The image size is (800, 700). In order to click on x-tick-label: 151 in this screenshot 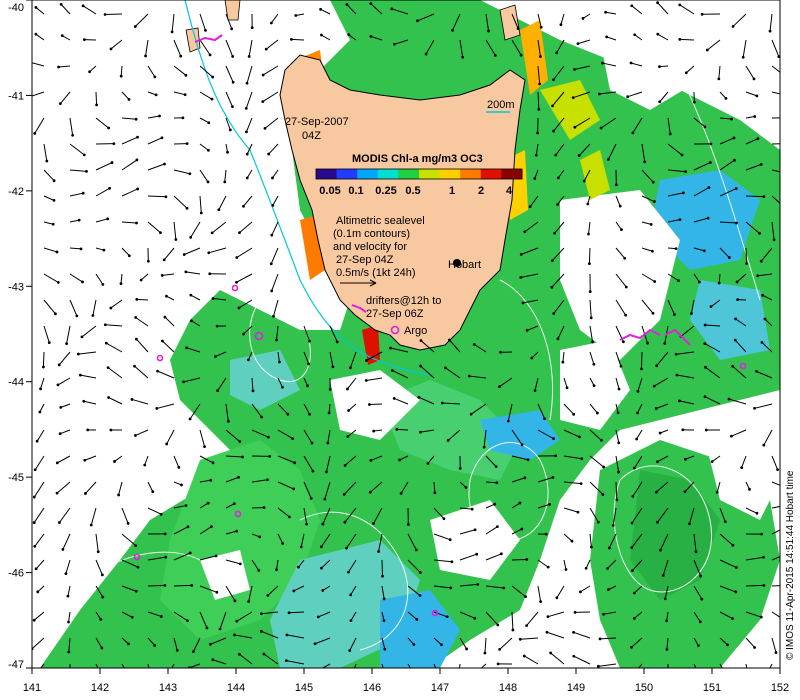, I will do `click(712, 688)`.